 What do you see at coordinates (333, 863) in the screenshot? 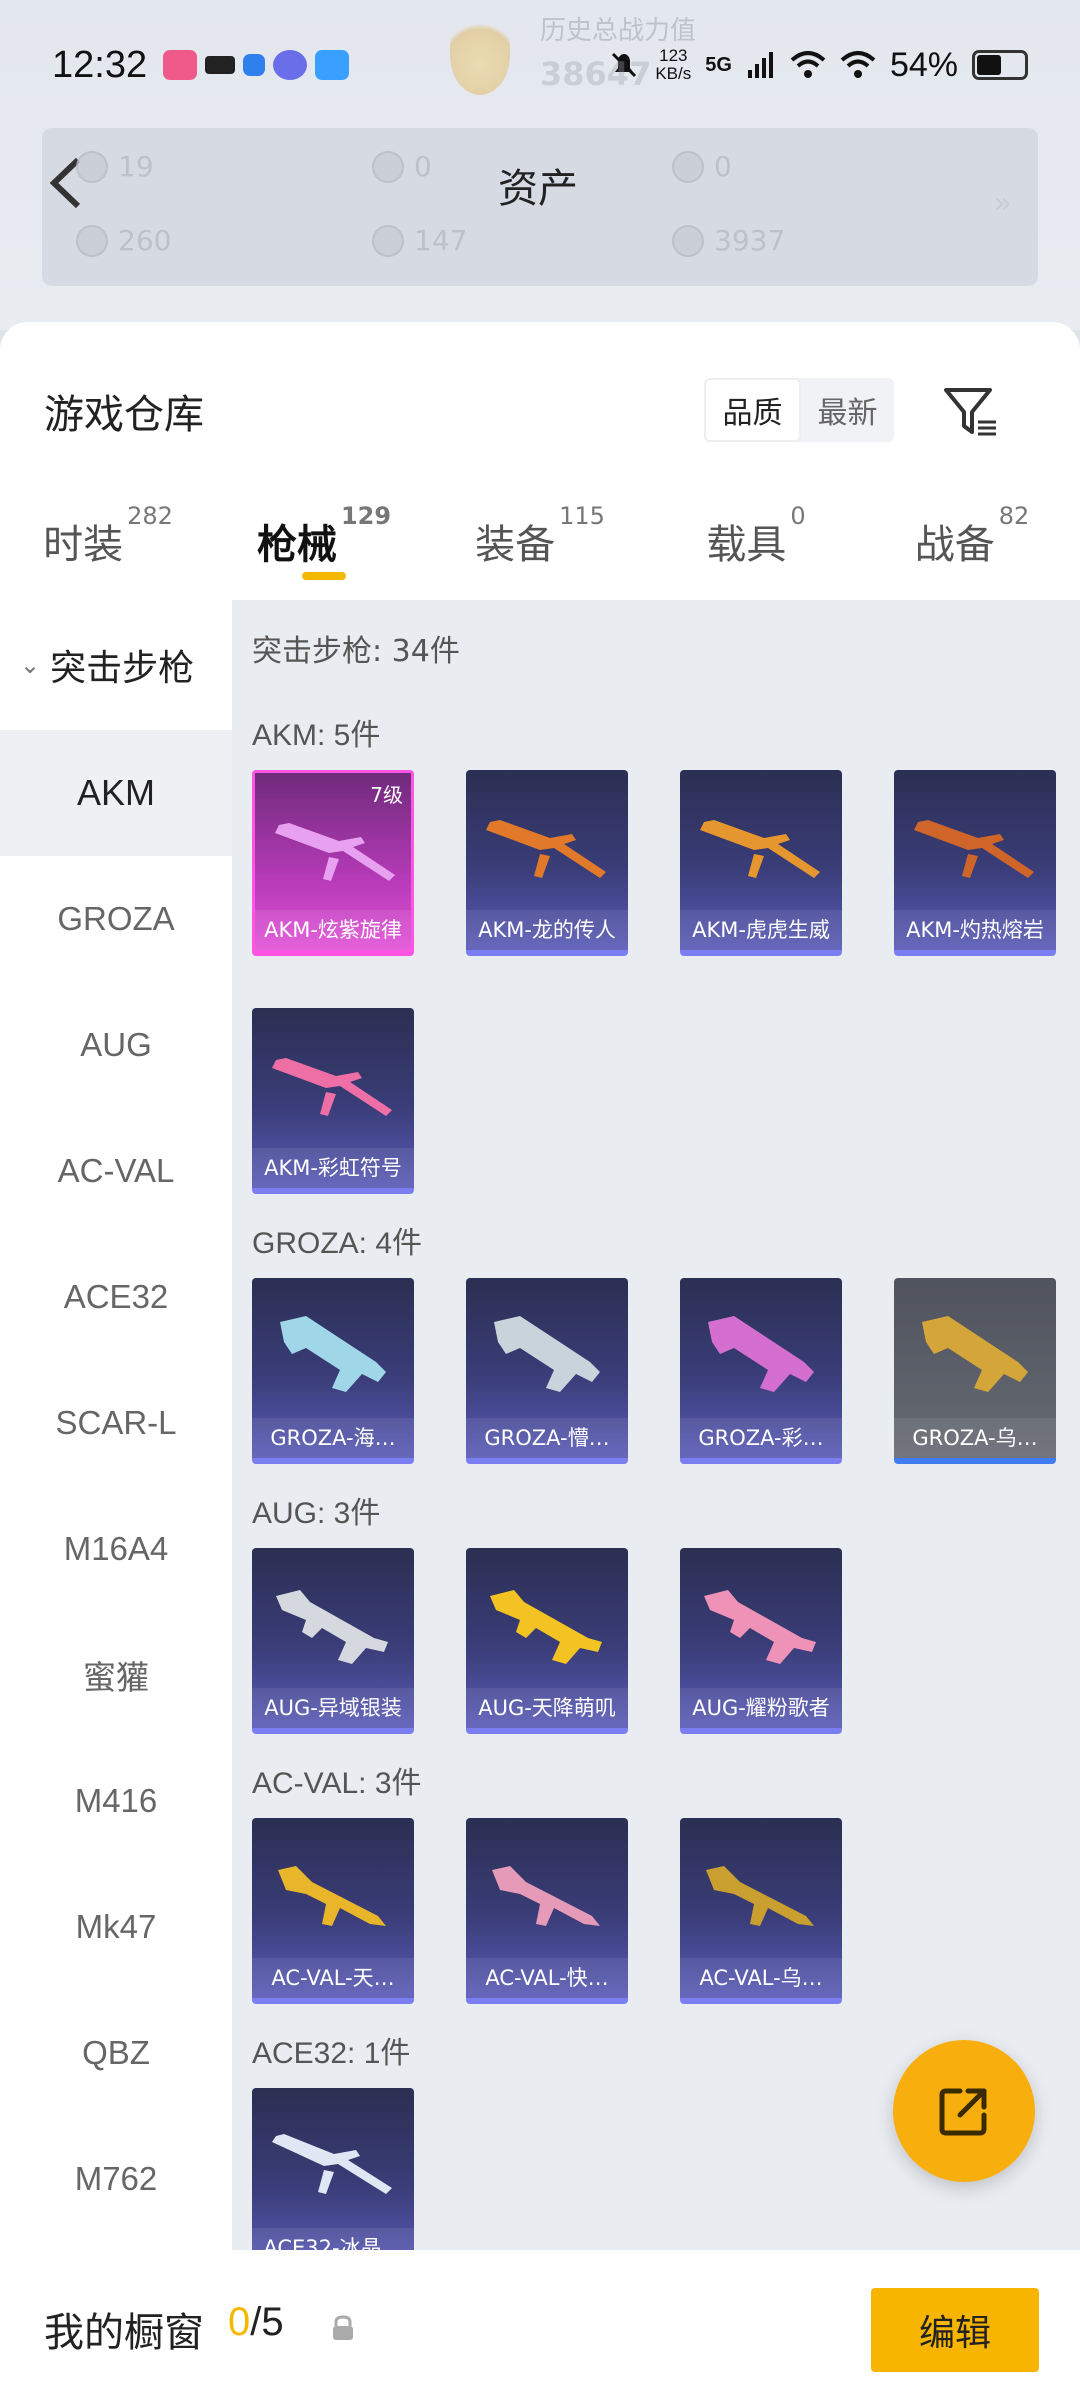
I see `weapon-card: 7级 AKM-炫紫旋律` at bounding box center [333, 863].